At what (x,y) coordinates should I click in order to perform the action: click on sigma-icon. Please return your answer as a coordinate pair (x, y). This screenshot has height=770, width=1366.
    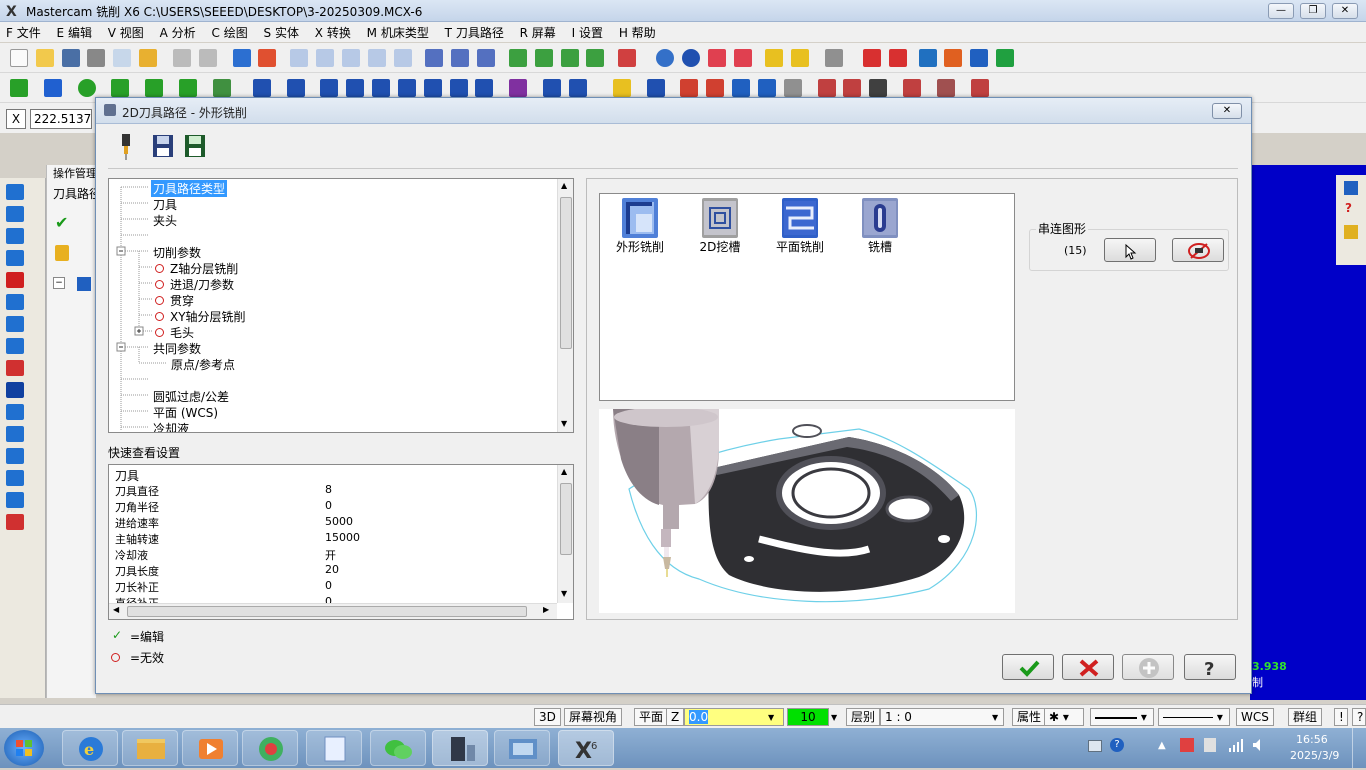
    Looking at the image, I should click on (979, 58).